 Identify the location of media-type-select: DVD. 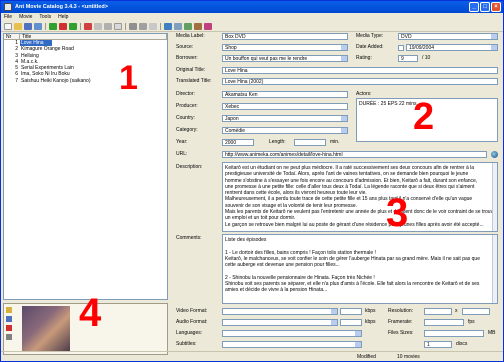
(448, 36).